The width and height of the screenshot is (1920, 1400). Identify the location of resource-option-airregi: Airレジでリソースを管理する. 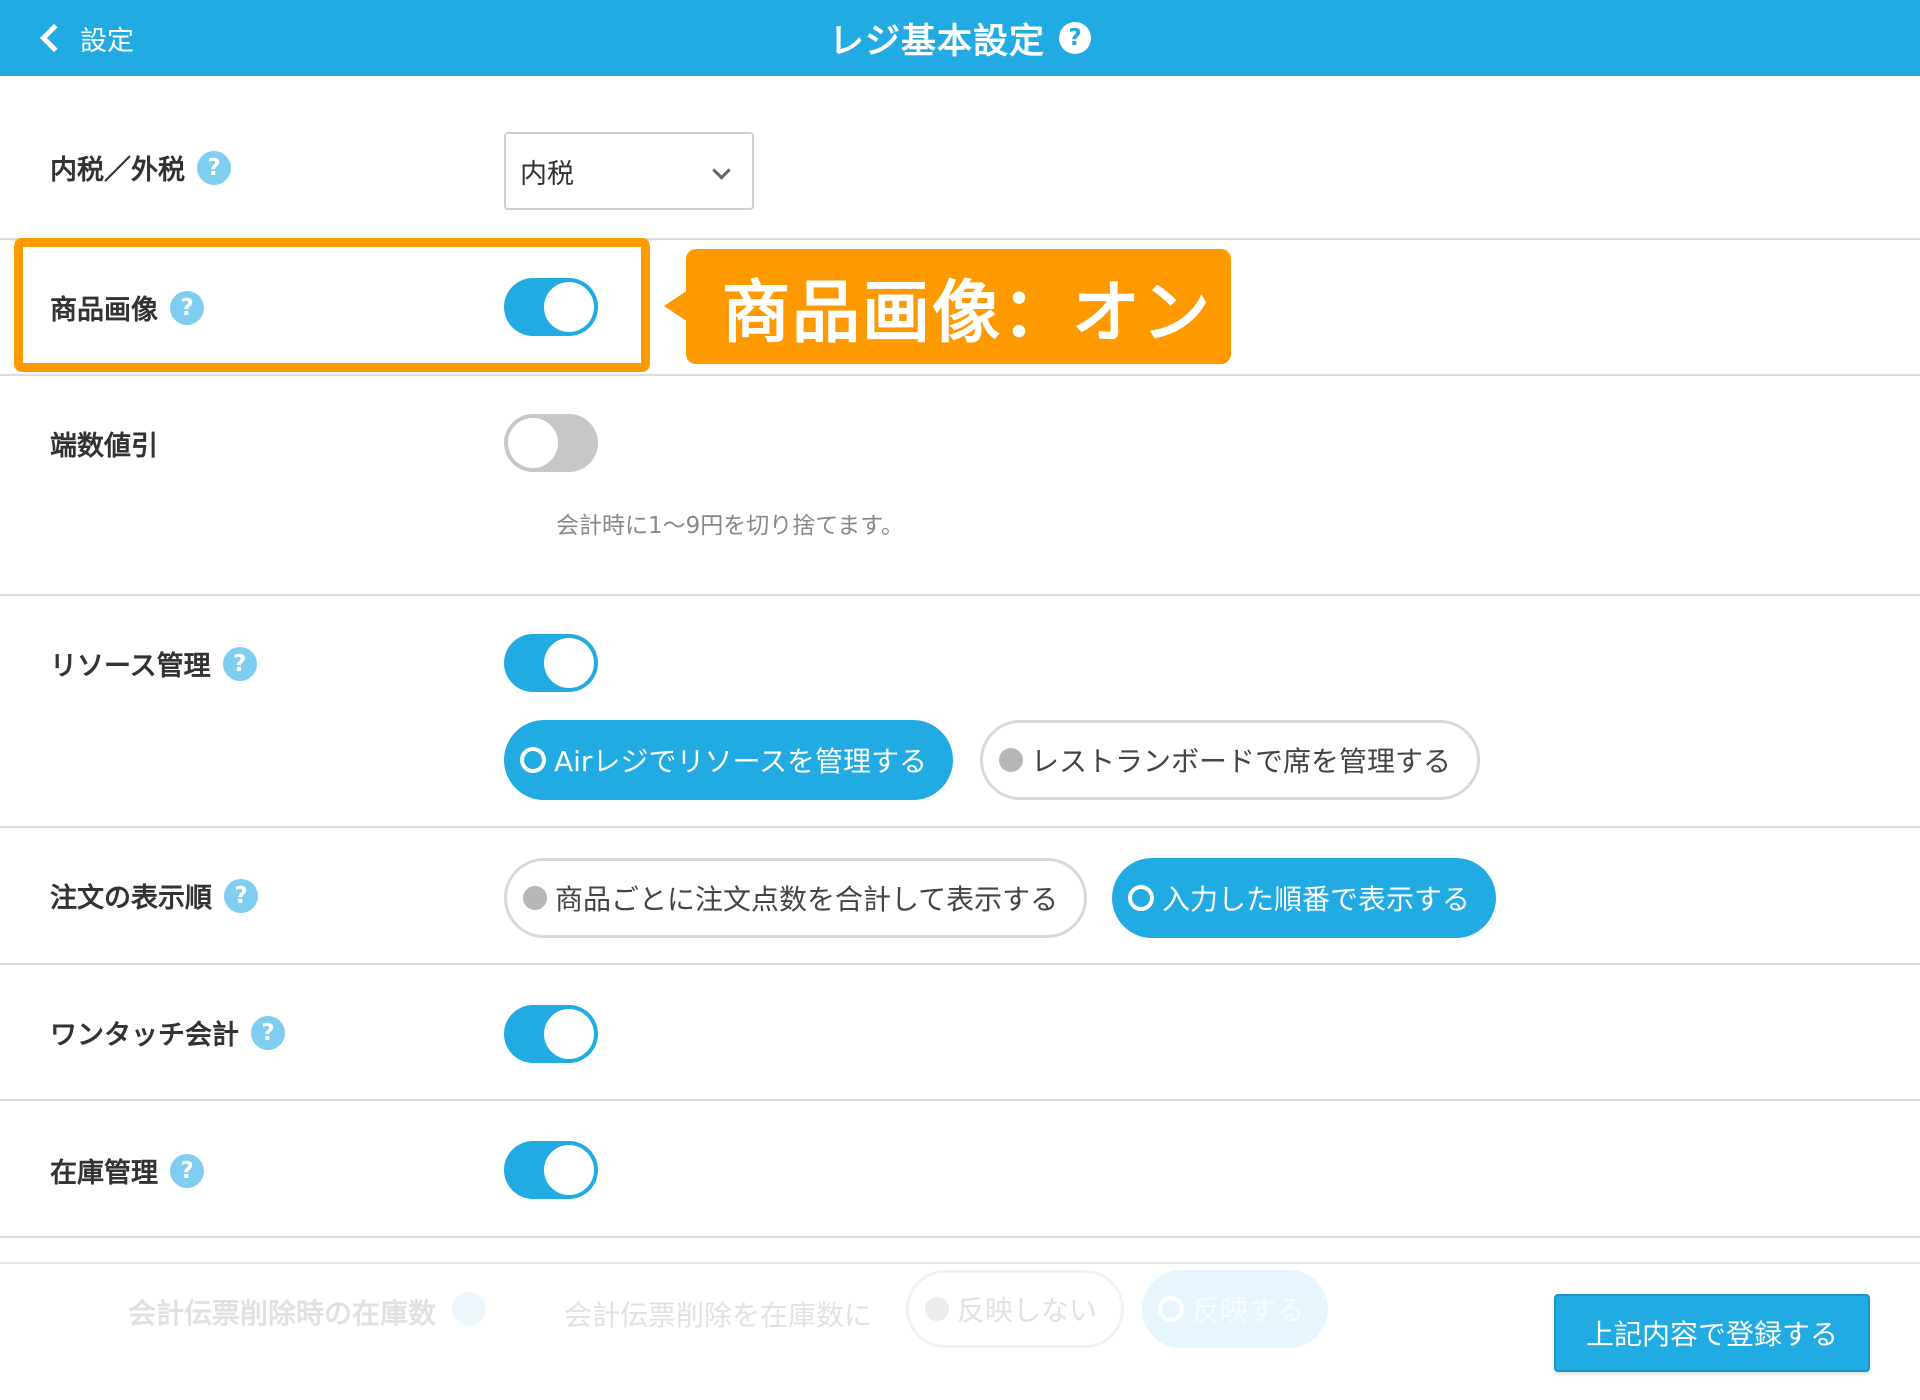
(729, 760).